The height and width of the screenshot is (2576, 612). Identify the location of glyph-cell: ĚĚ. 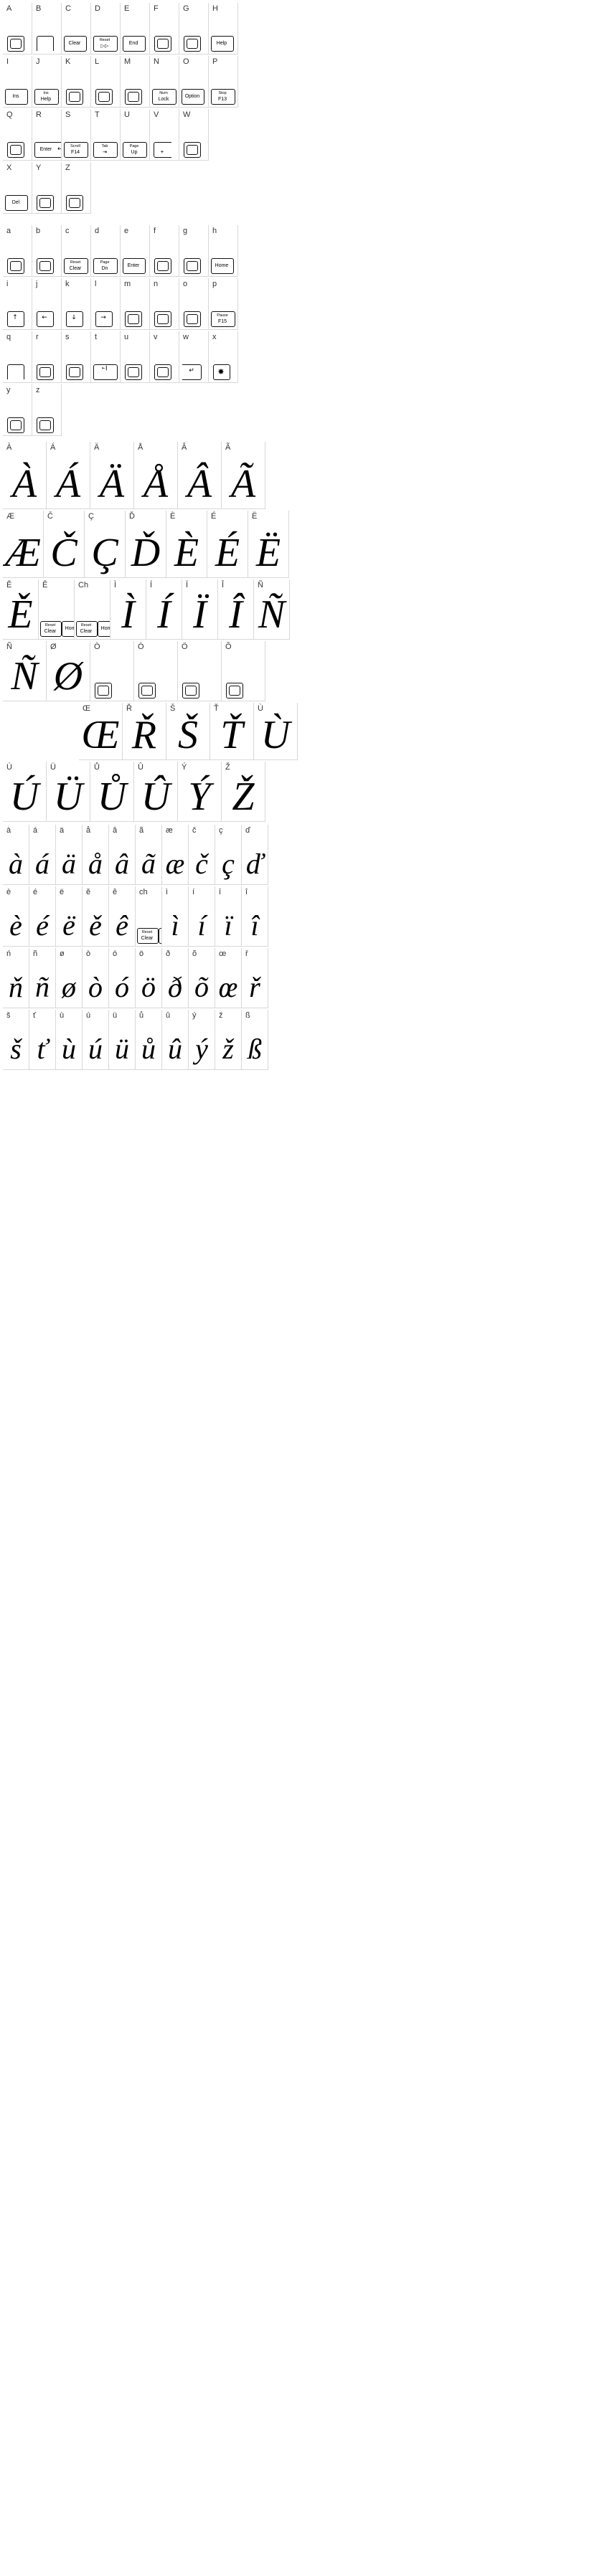
(21, 609).